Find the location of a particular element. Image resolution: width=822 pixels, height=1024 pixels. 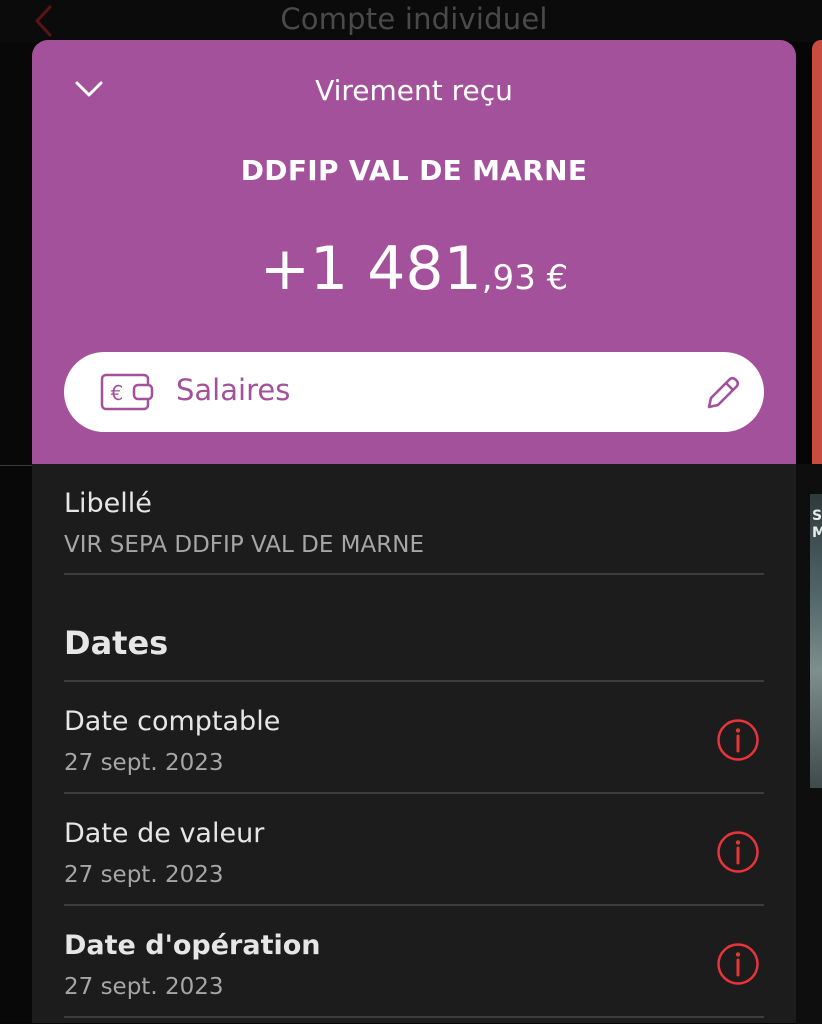

category-label: Salaires is located at coordinates (233, 390).